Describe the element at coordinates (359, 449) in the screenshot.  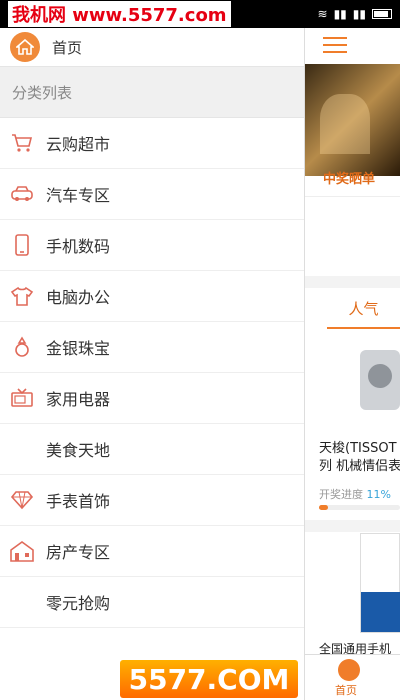
I see `product-title: 天梭(TISSOT` at that location.